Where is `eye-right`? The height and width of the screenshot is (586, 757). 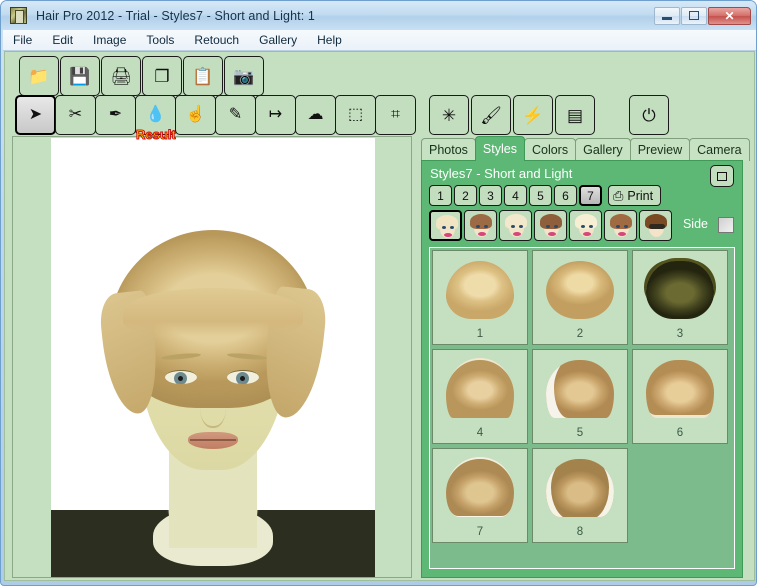 eye-right is located at coordinates (243, 377).